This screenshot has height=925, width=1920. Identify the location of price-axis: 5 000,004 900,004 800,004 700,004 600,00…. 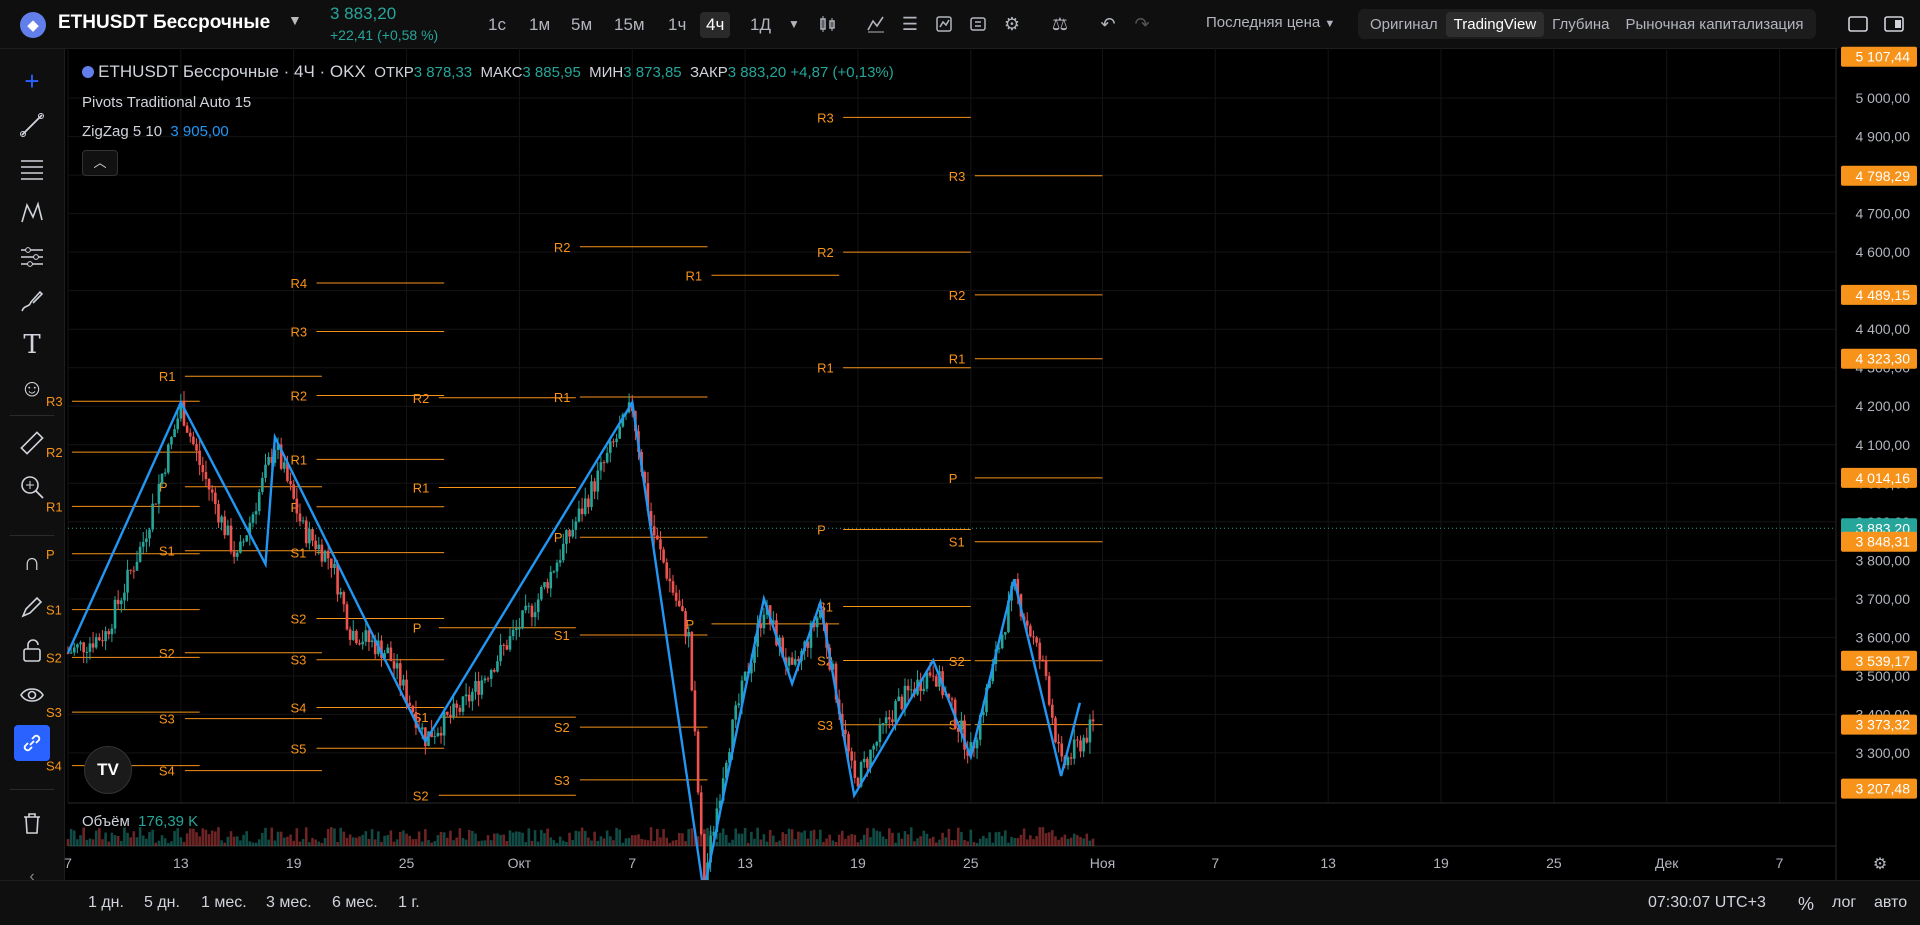
(1879, 425).